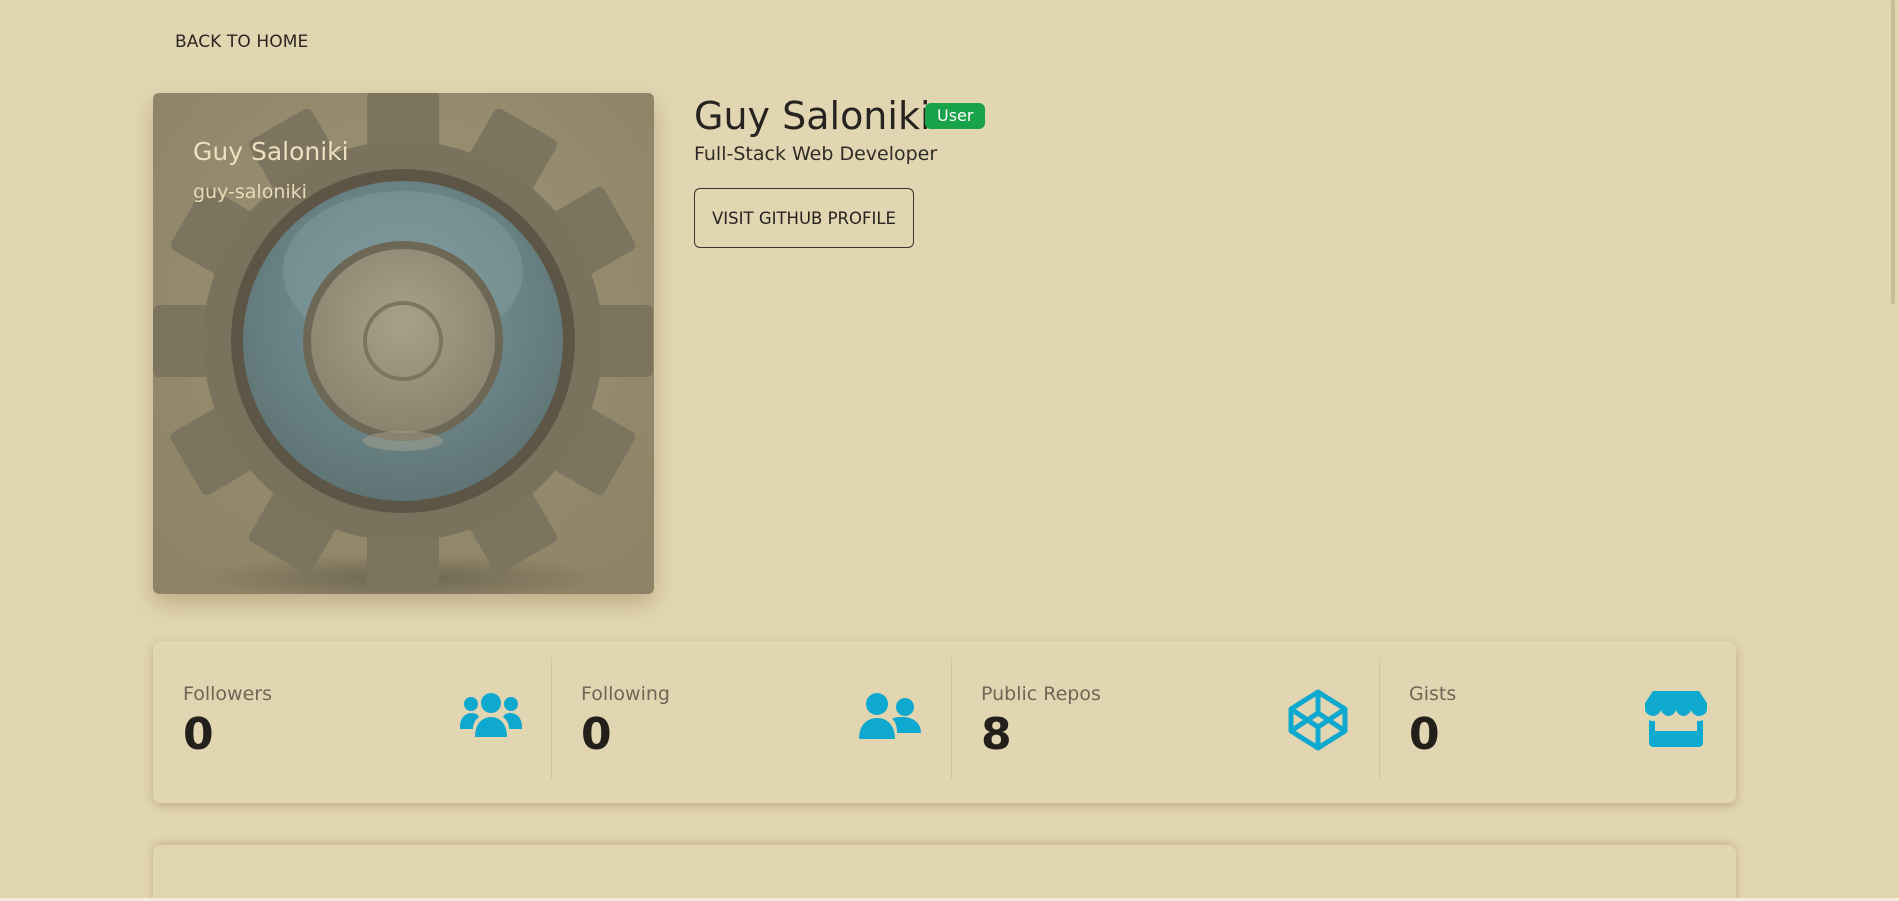 Image resolution: width=1899 pixels, height=901 pixels. Describe the element at coordinates (596, 734) in the screenshot. I see `stat-following-value: 0` at that location.